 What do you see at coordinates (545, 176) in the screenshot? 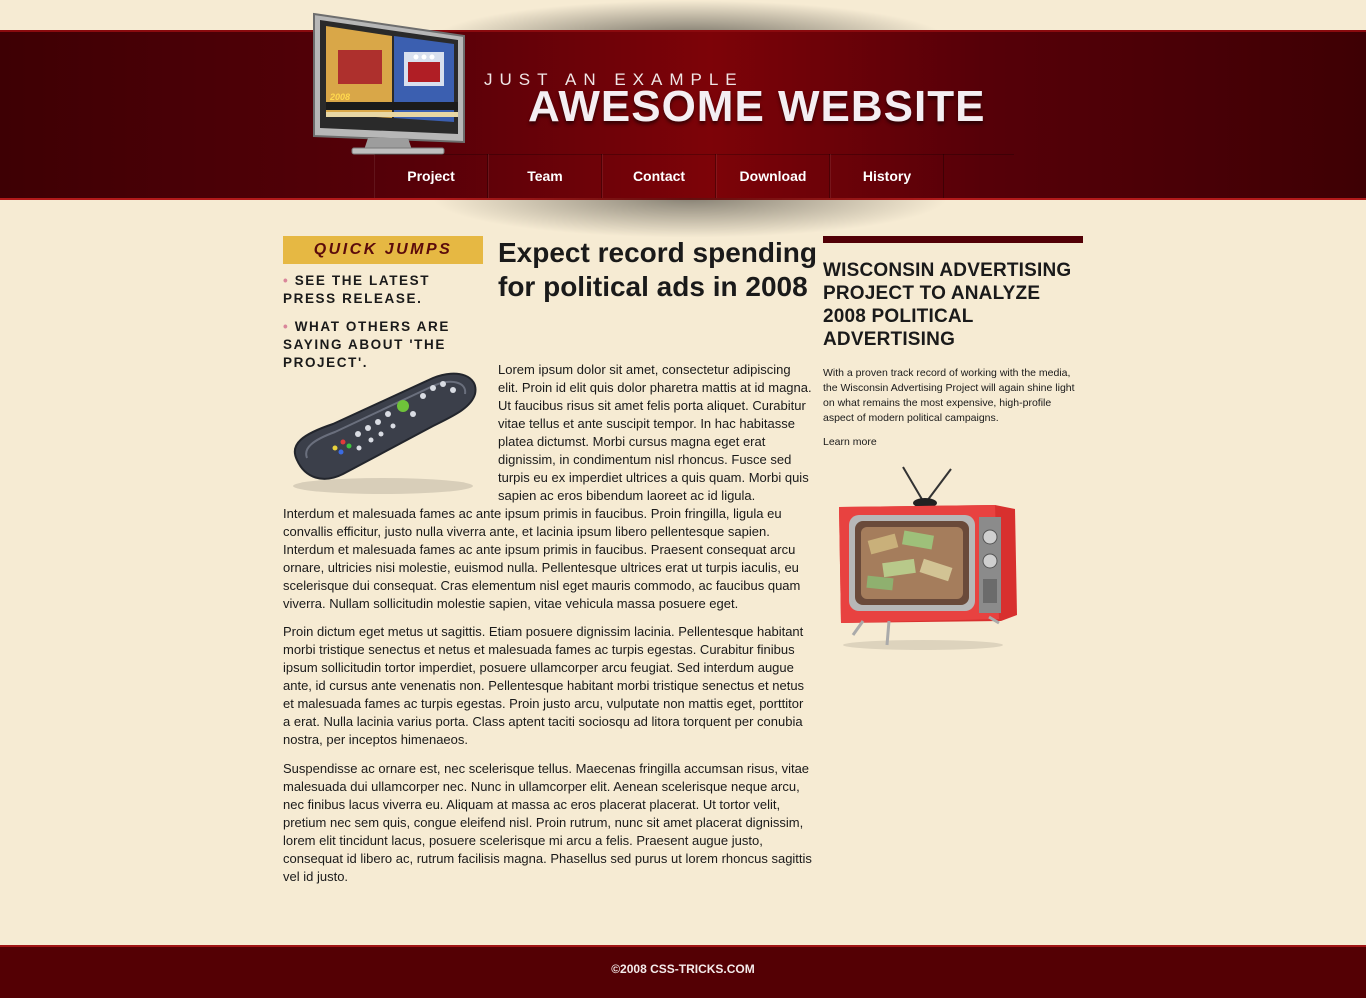
I see `nav-item-team: Team` at bounding box center [545, 176].